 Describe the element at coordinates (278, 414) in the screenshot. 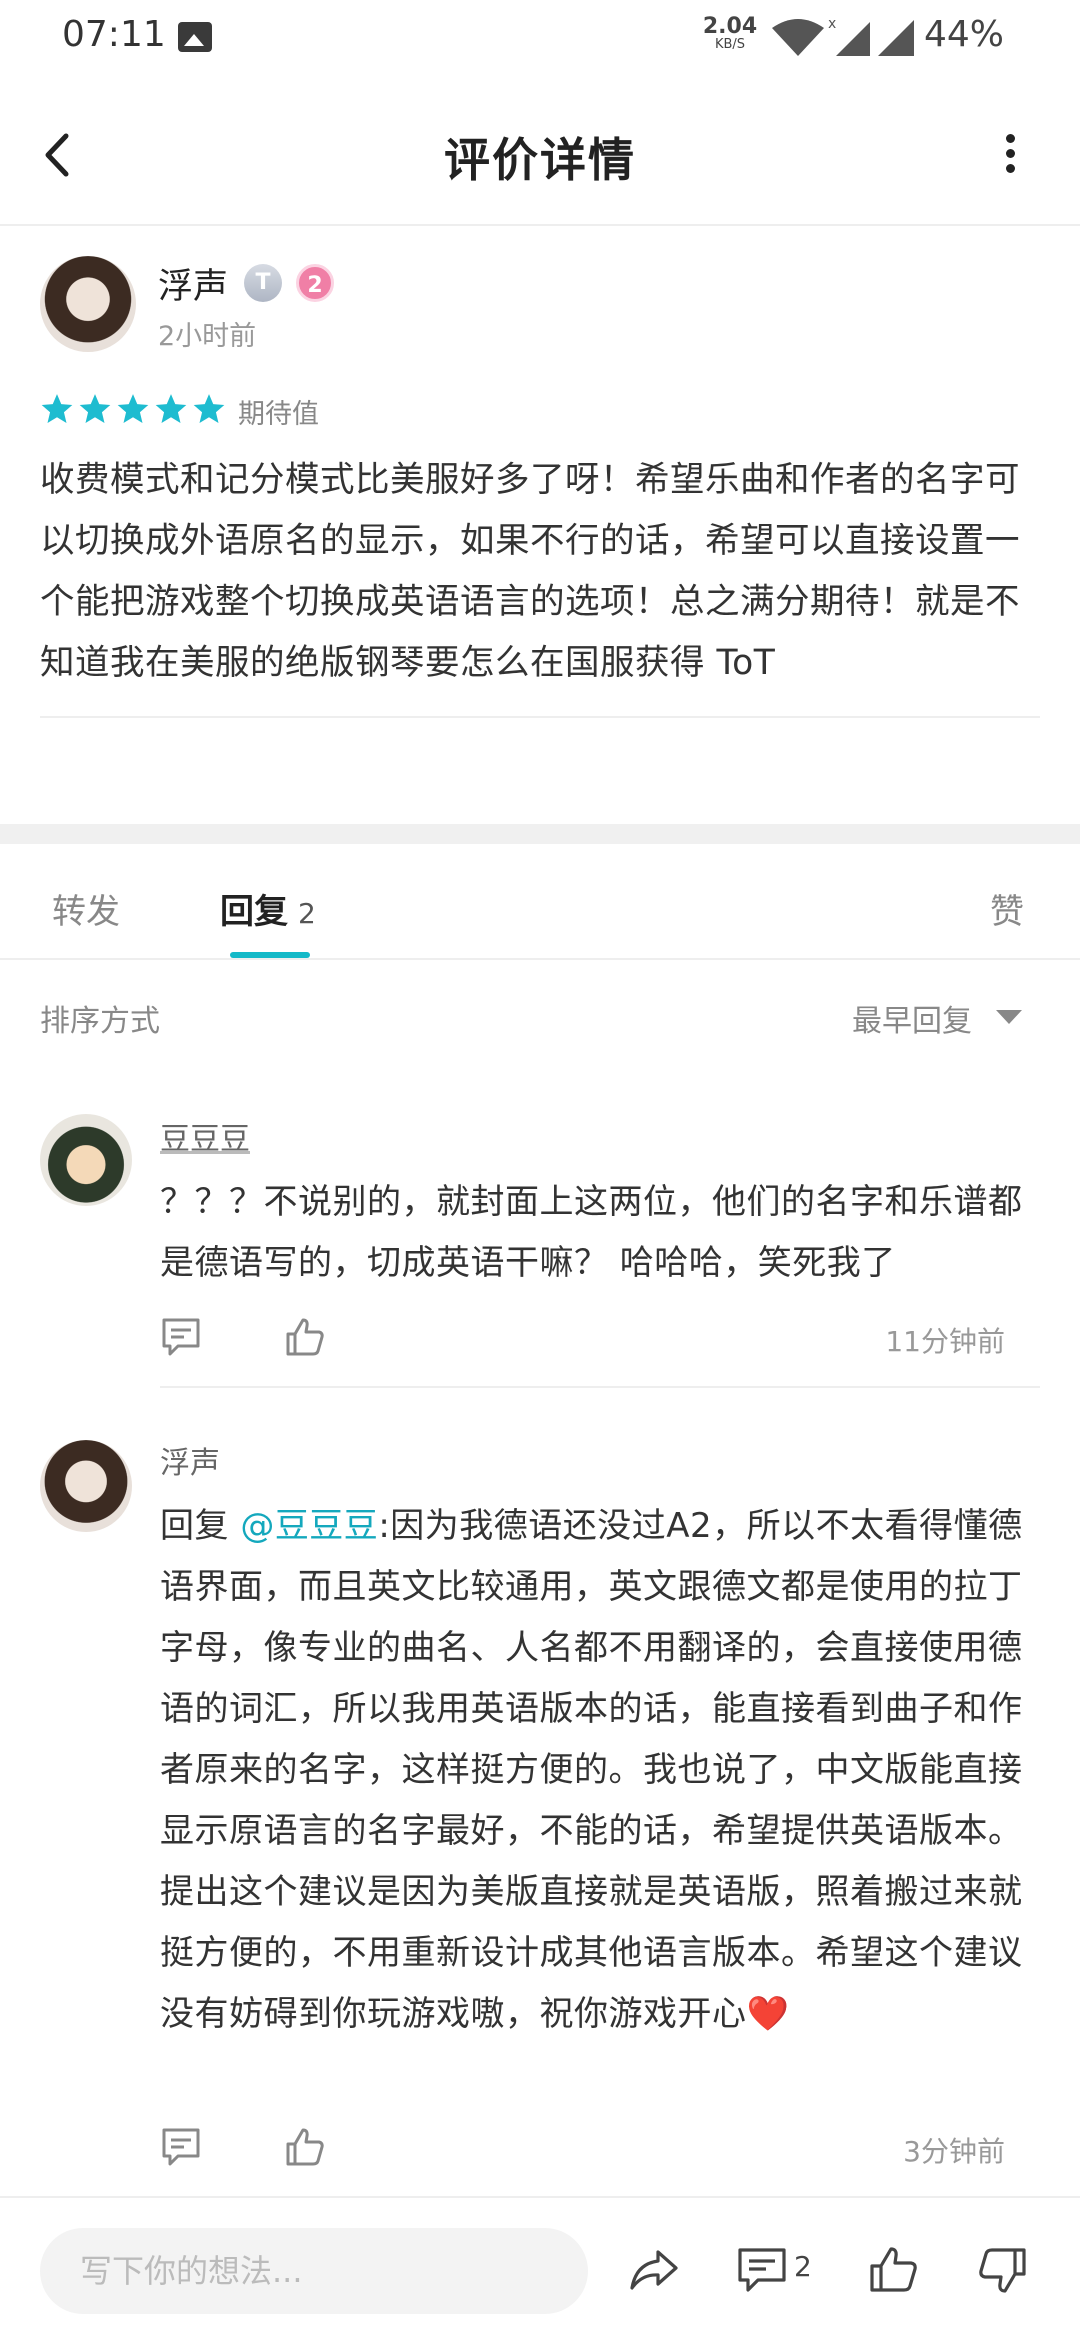

I see `rating-label: 期待值` at that location.